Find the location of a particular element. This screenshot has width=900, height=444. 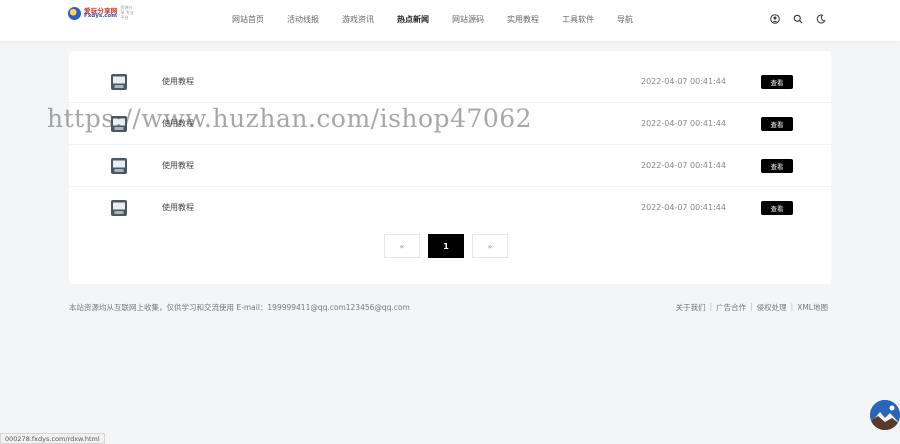

status-bar-url: 000278.fxdys.com/rdxw.html is located at coordinates (52, 438).